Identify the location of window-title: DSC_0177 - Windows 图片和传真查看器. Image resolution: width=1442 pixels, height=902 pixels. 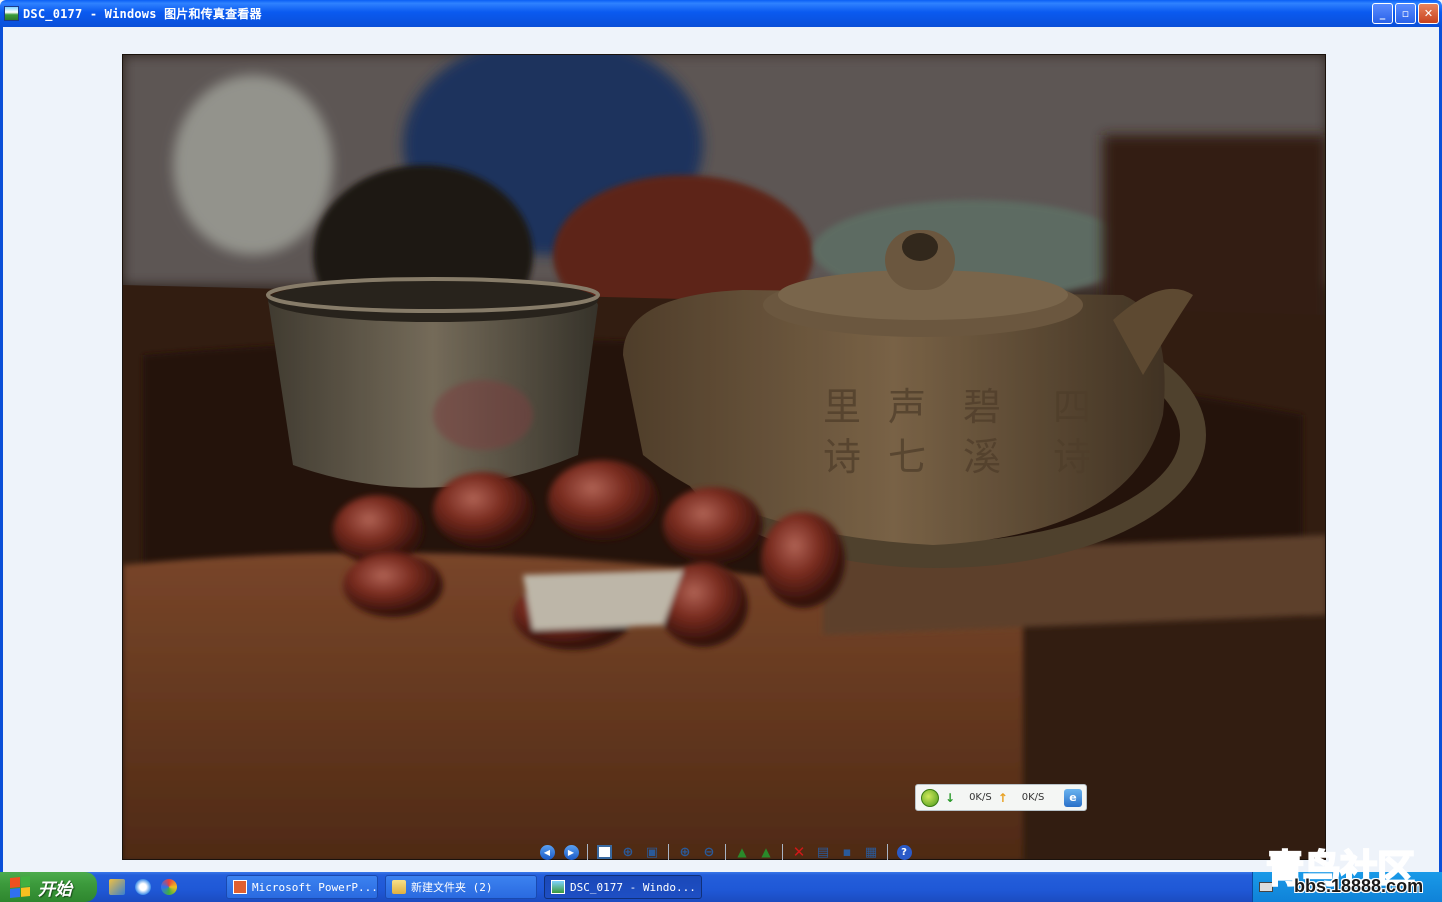
(142, 14).